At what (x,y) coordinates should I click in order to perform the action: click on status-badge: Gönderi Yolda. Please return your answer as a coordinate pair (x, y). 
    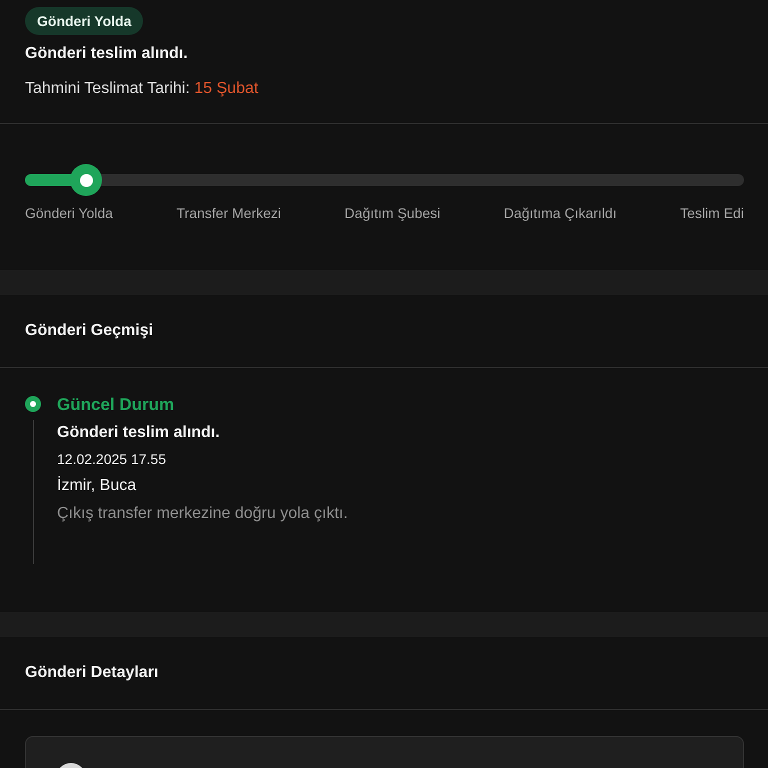
    Looking at the image, I should click on (84, 21).